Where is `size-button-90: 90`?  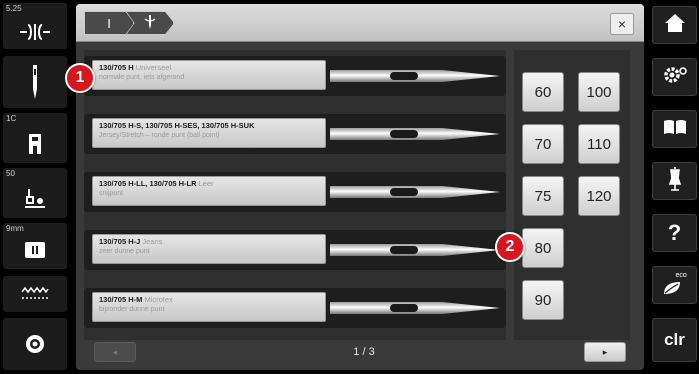
size-button-90: 90 is located at coordinates (543, 300).